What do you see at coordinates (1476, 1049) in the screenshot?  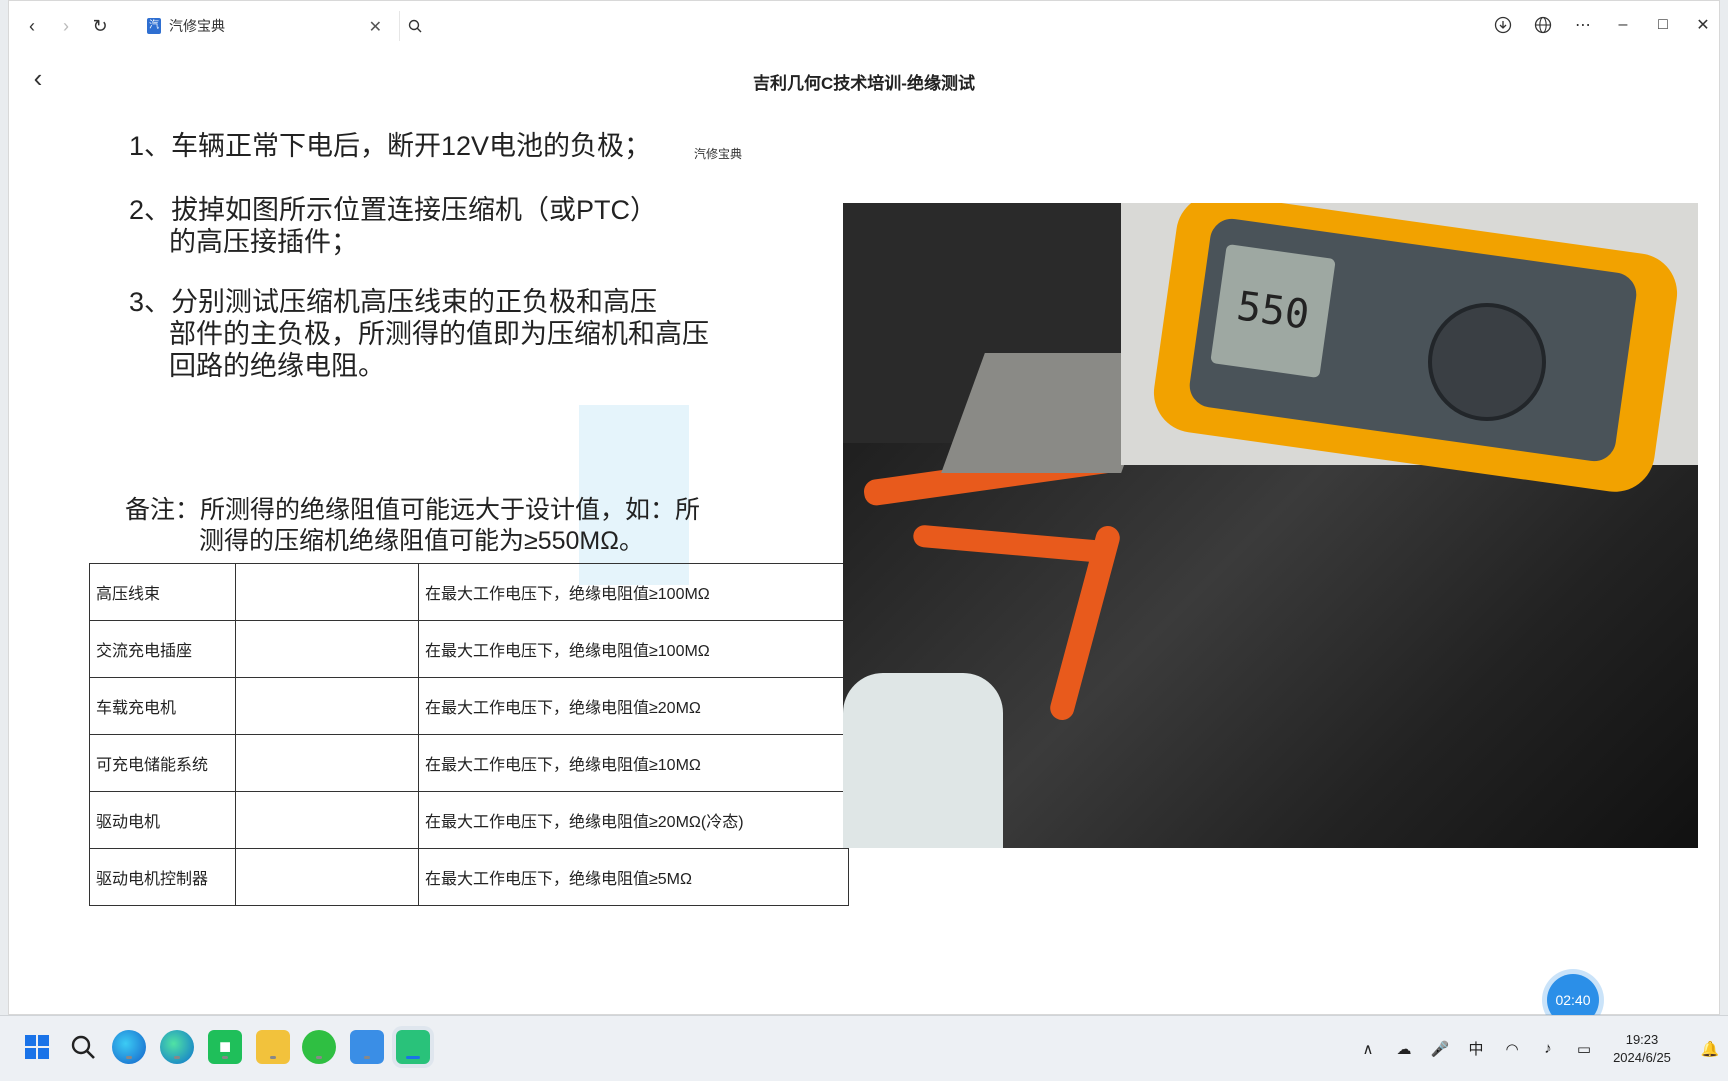 I see `ime-indicator: 中` at bounding box center [1476, 1049].